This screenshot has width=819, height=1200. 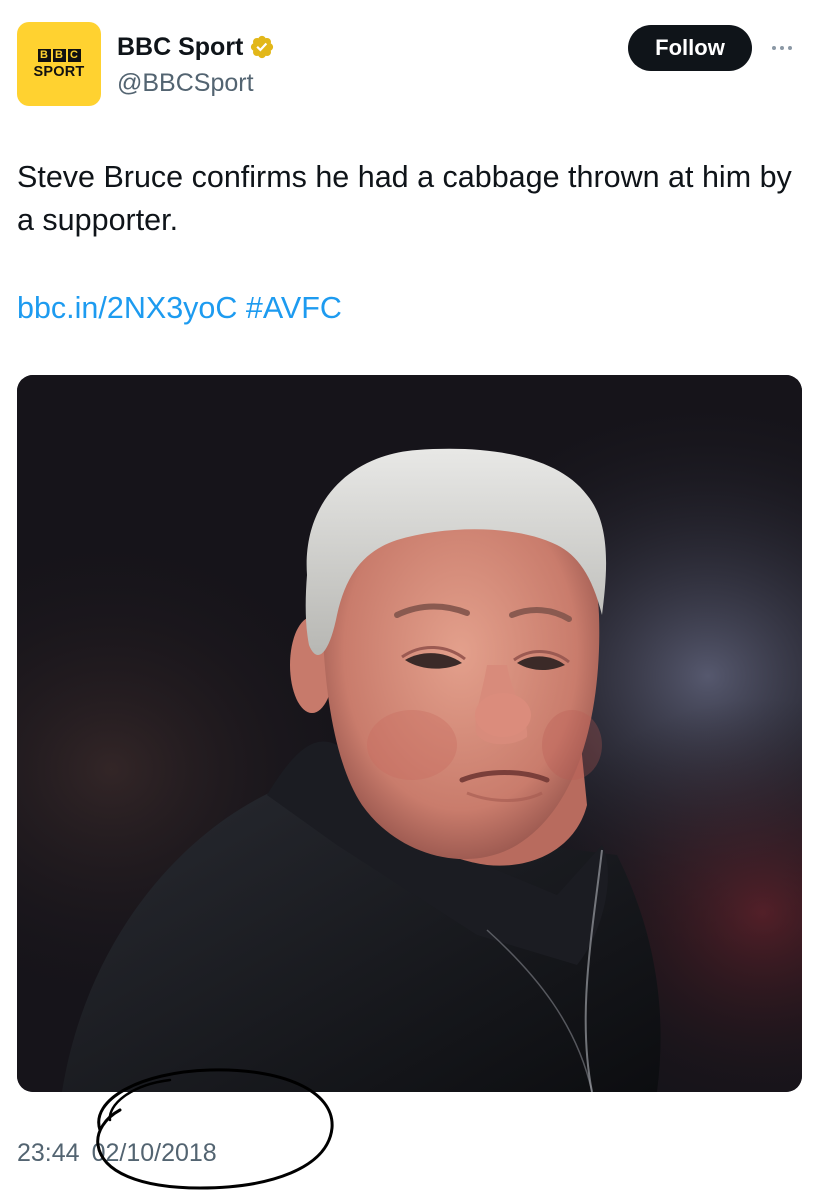 I want to click on tweet-timestamp: 23:44 02/10/2018, so click(x=117, y=1153).